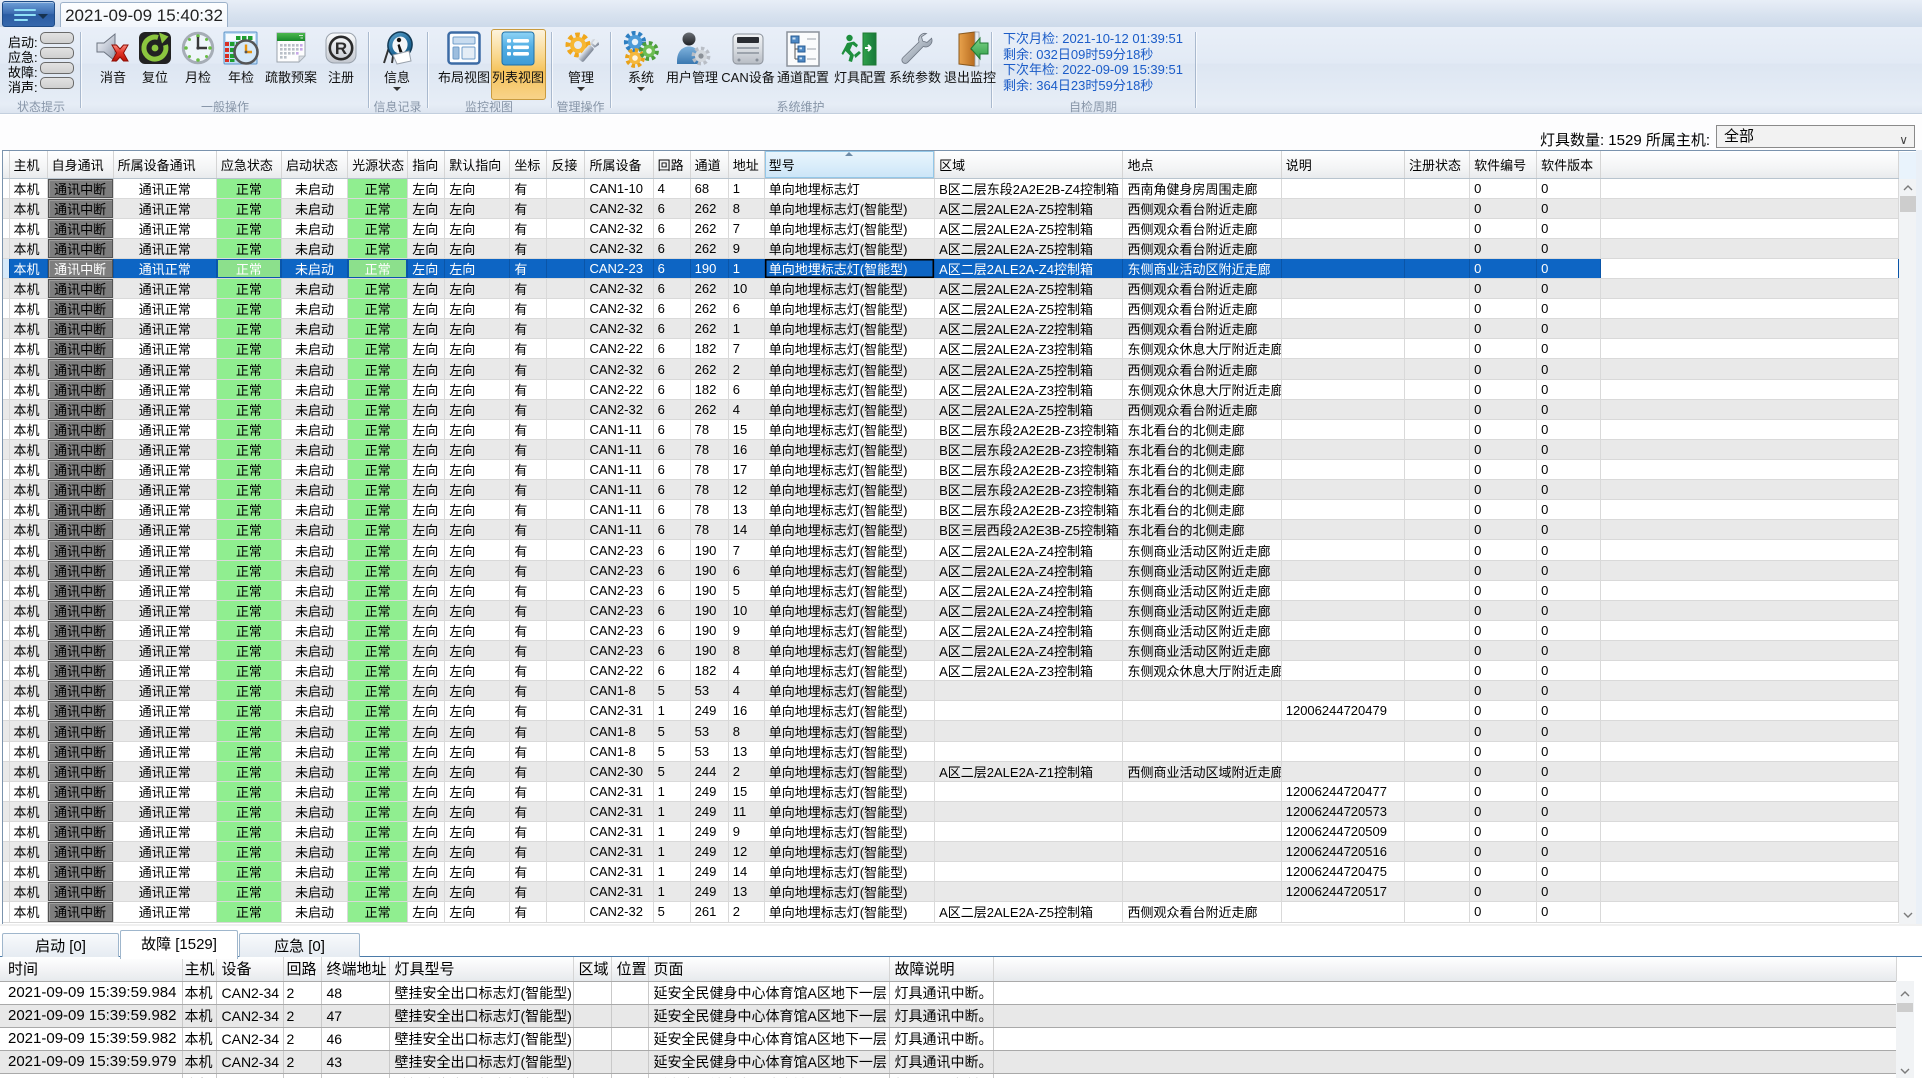 This screenshot has width=1922, height=1078. What do you see at coordinates (341, 48) in the screenshot?
I see `svg-text: R` at bounding box center [341, 48].